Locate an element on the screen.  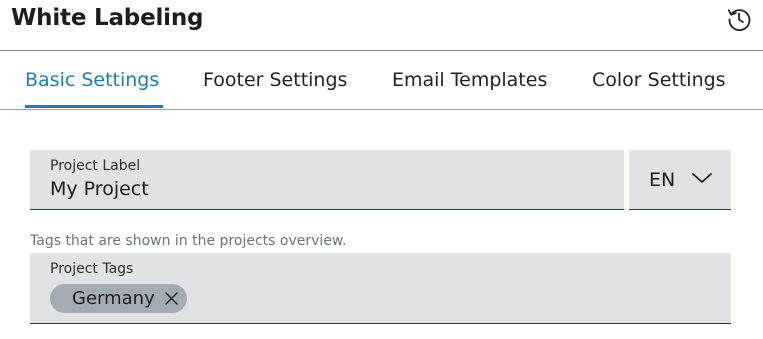
close-icon is located at coordinates (171, 298).